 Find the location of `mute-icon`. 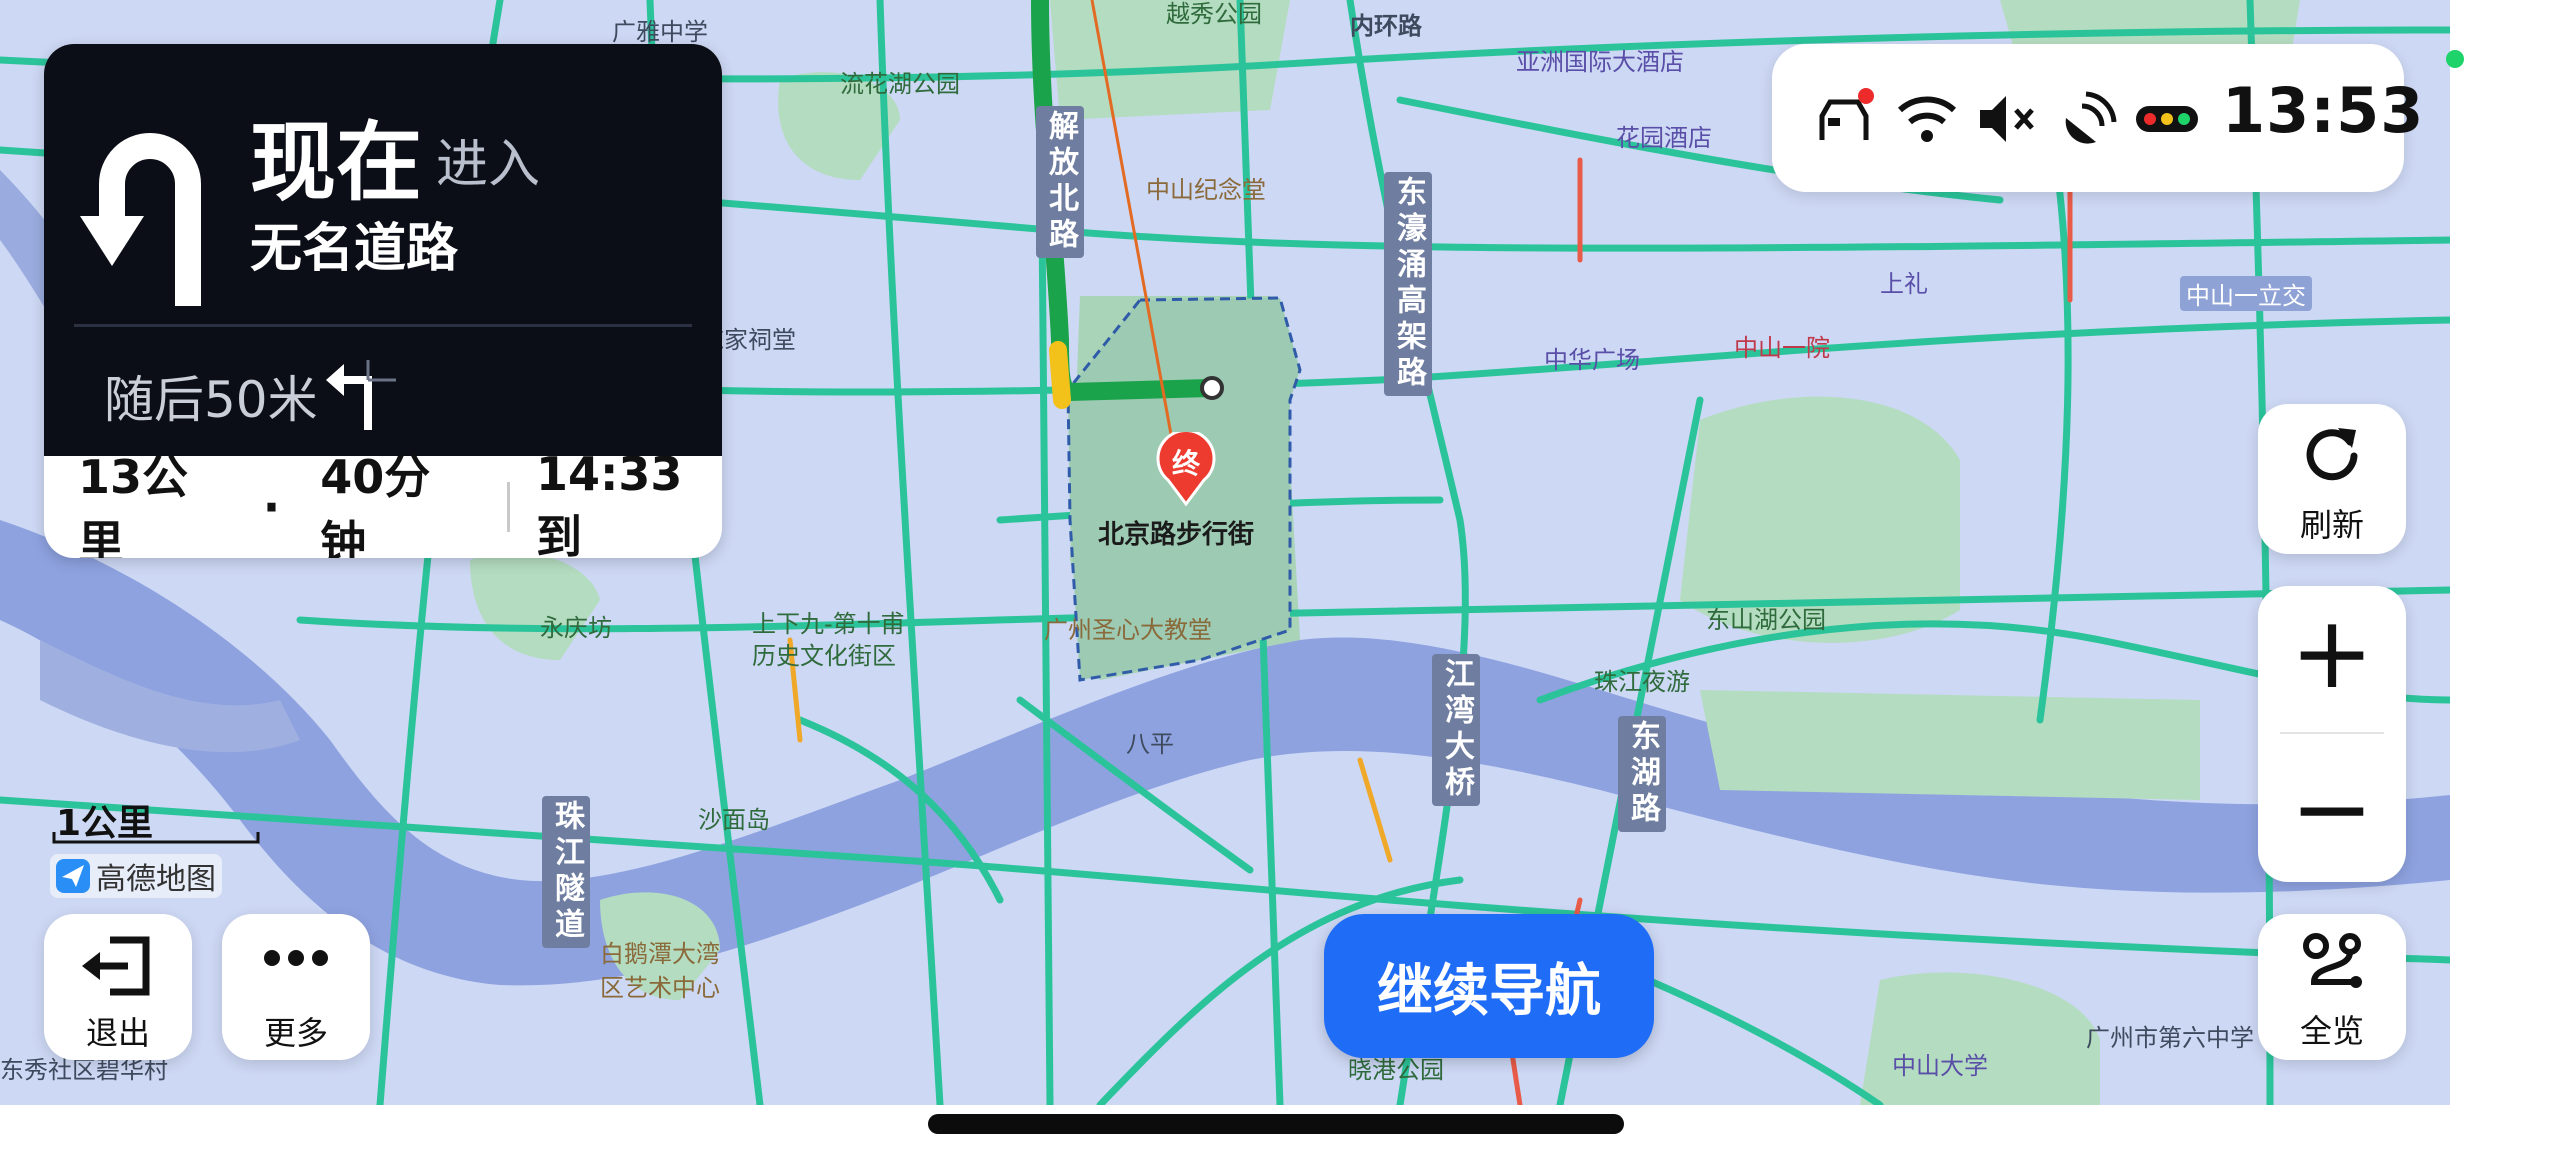

mute-icon is located at coordinates (2007, 119).